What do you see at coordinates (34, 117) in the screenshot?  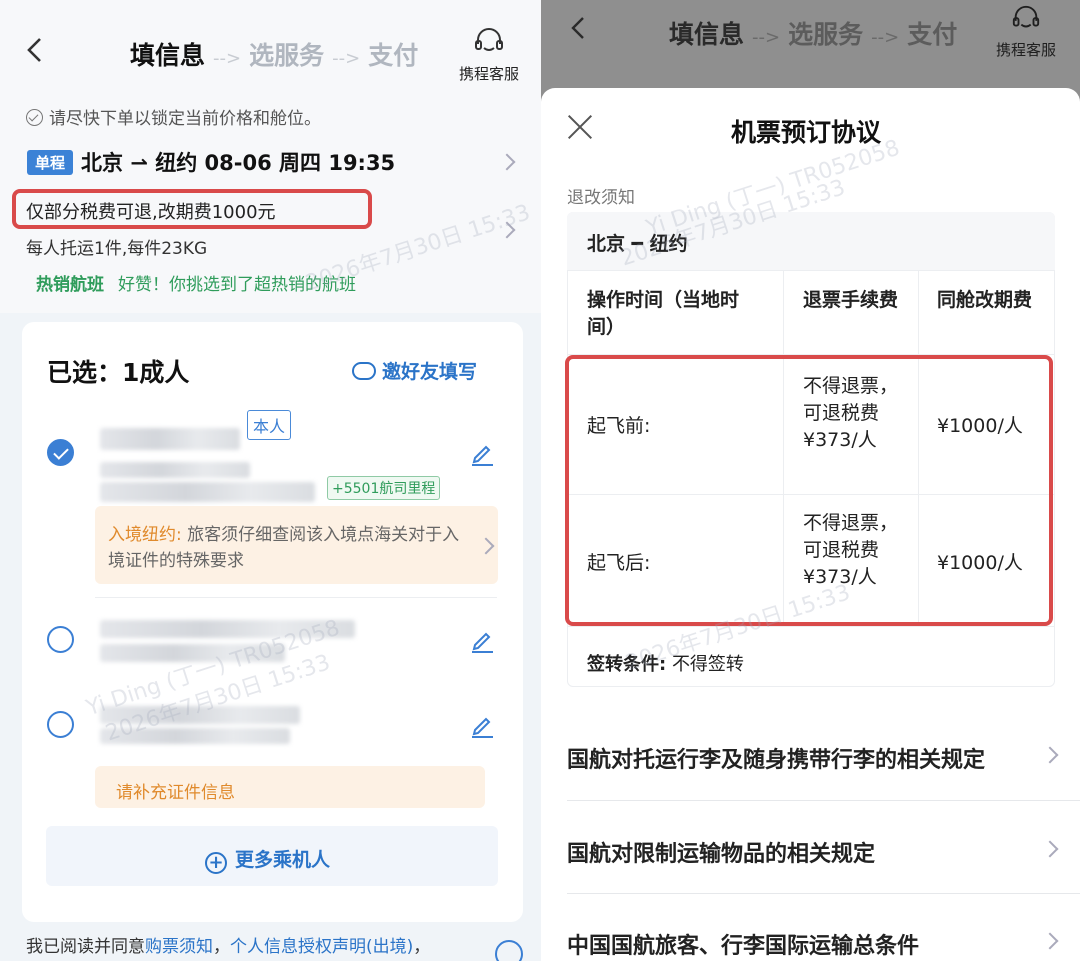 I see `check-circle-icon` at bounding box center [34, 117].